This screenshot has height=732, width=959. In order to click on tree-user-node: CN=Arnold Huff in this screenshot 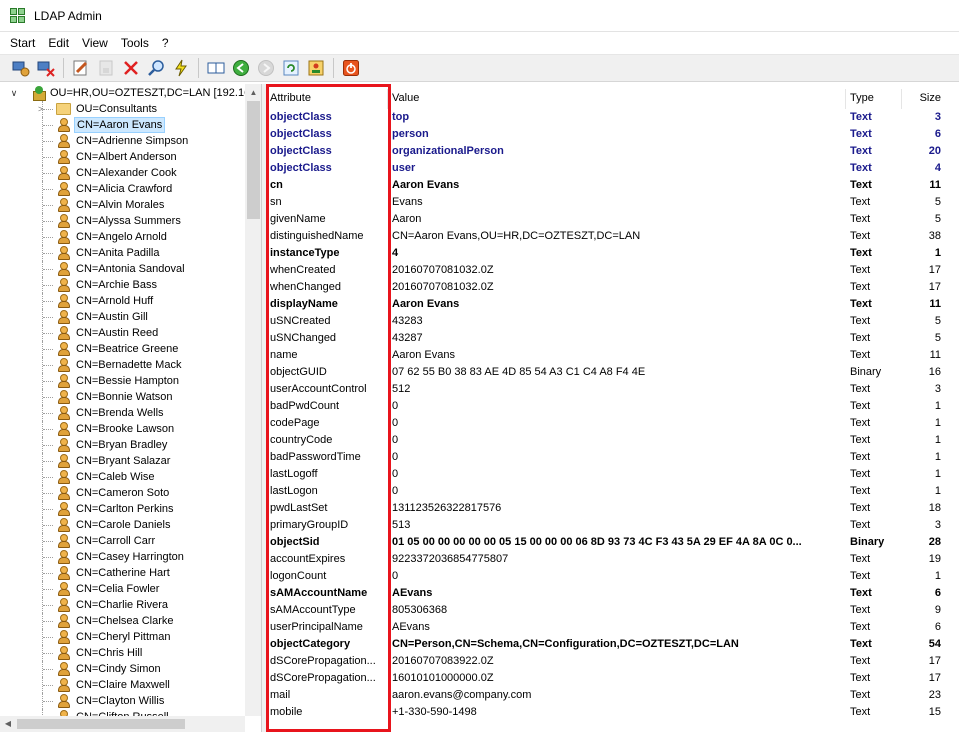, I will do `click(122, 301)`.